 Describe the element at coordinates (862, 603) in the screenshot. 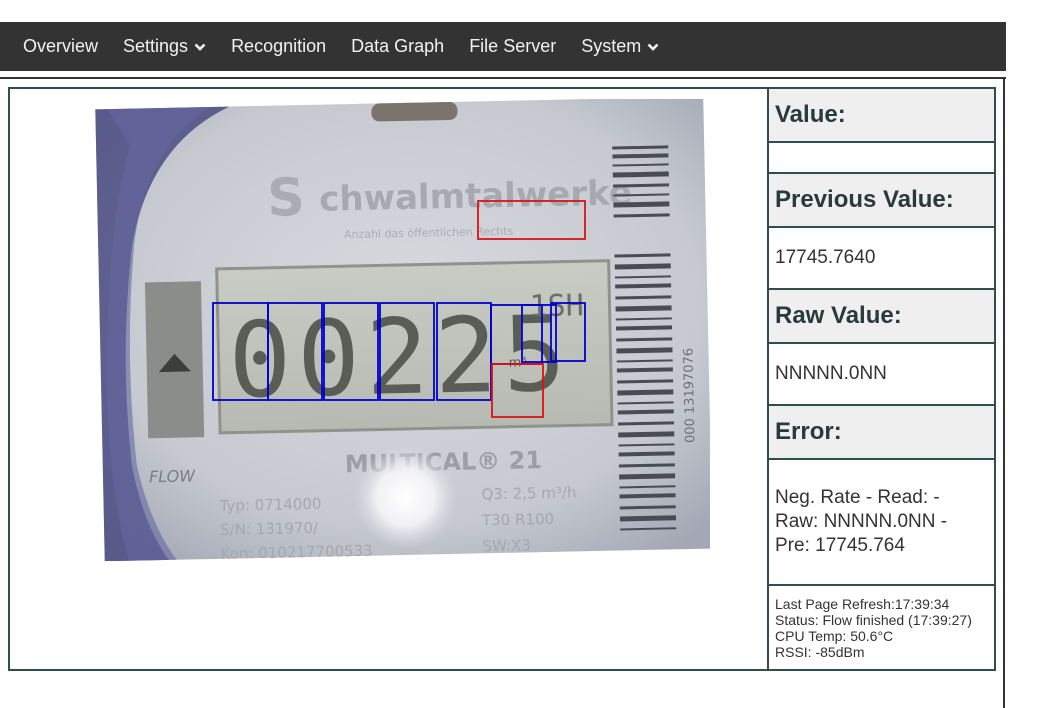

I see `last-refresh-text: Last Page Refresh:17:39:34` at that location.